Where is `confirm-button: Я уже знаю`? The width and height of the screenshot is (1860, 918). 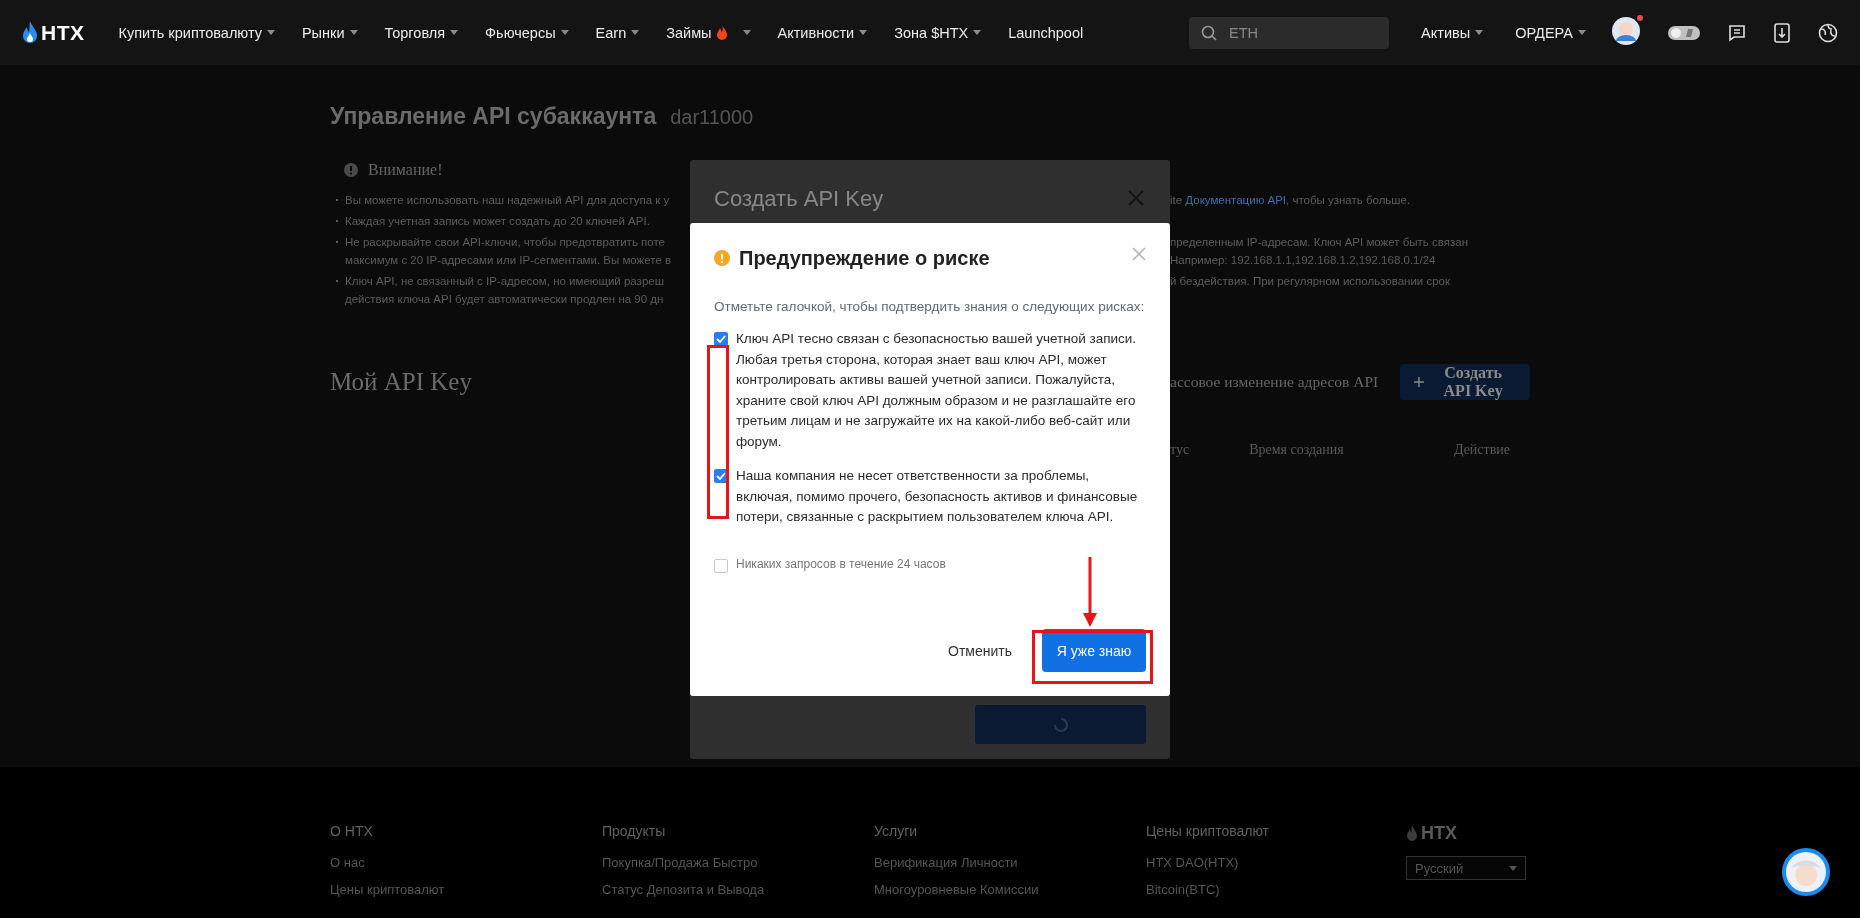
confirm-button: Я уже знаю is located at coordinates (1094, 650).